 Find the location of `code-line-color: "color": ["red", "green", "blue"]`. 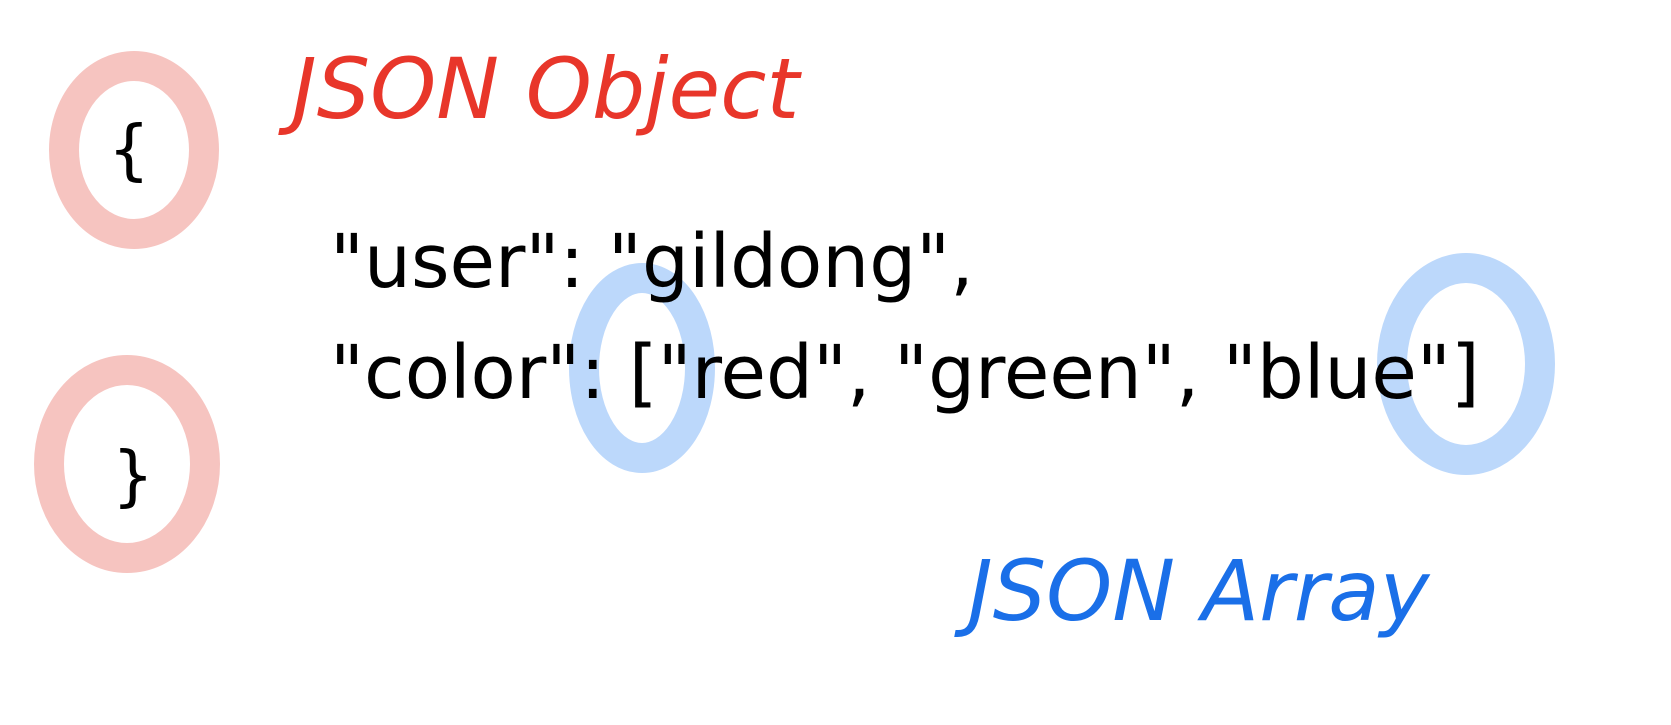

code-line-color: "color": ["red", "green", "blue"] is located at coordinates (905, 373).